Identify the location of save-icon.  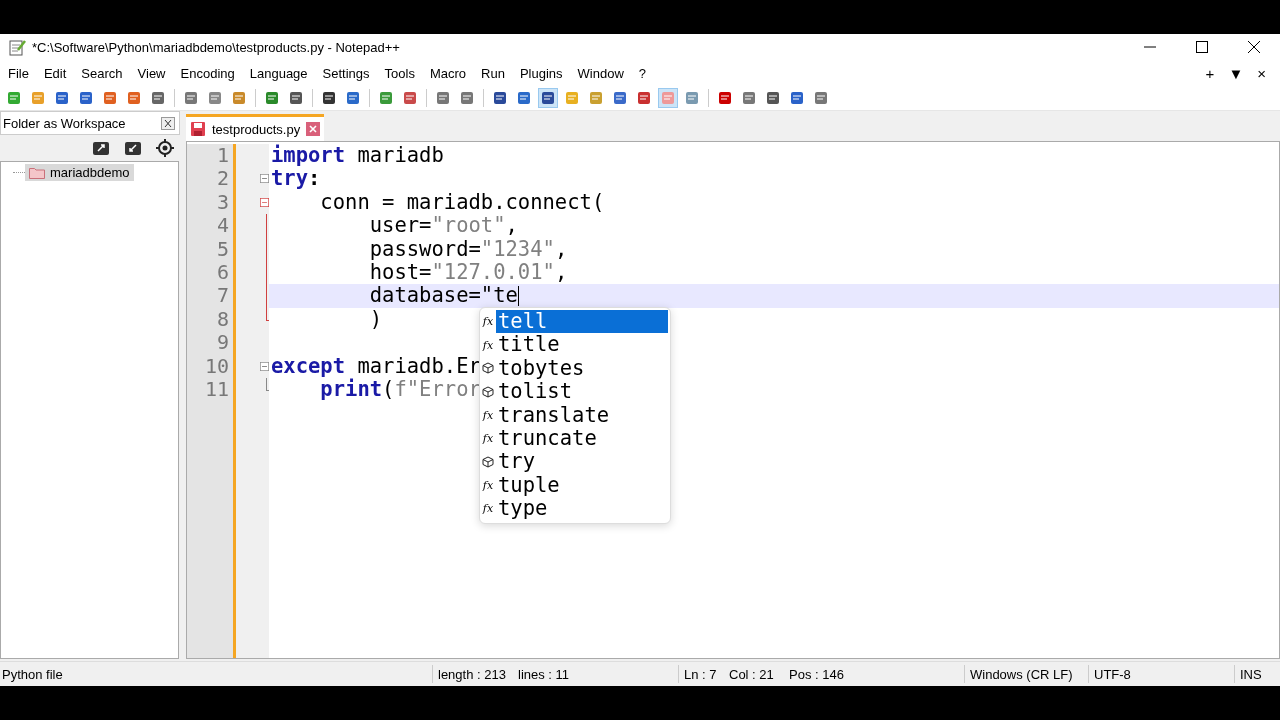
(198, 129).